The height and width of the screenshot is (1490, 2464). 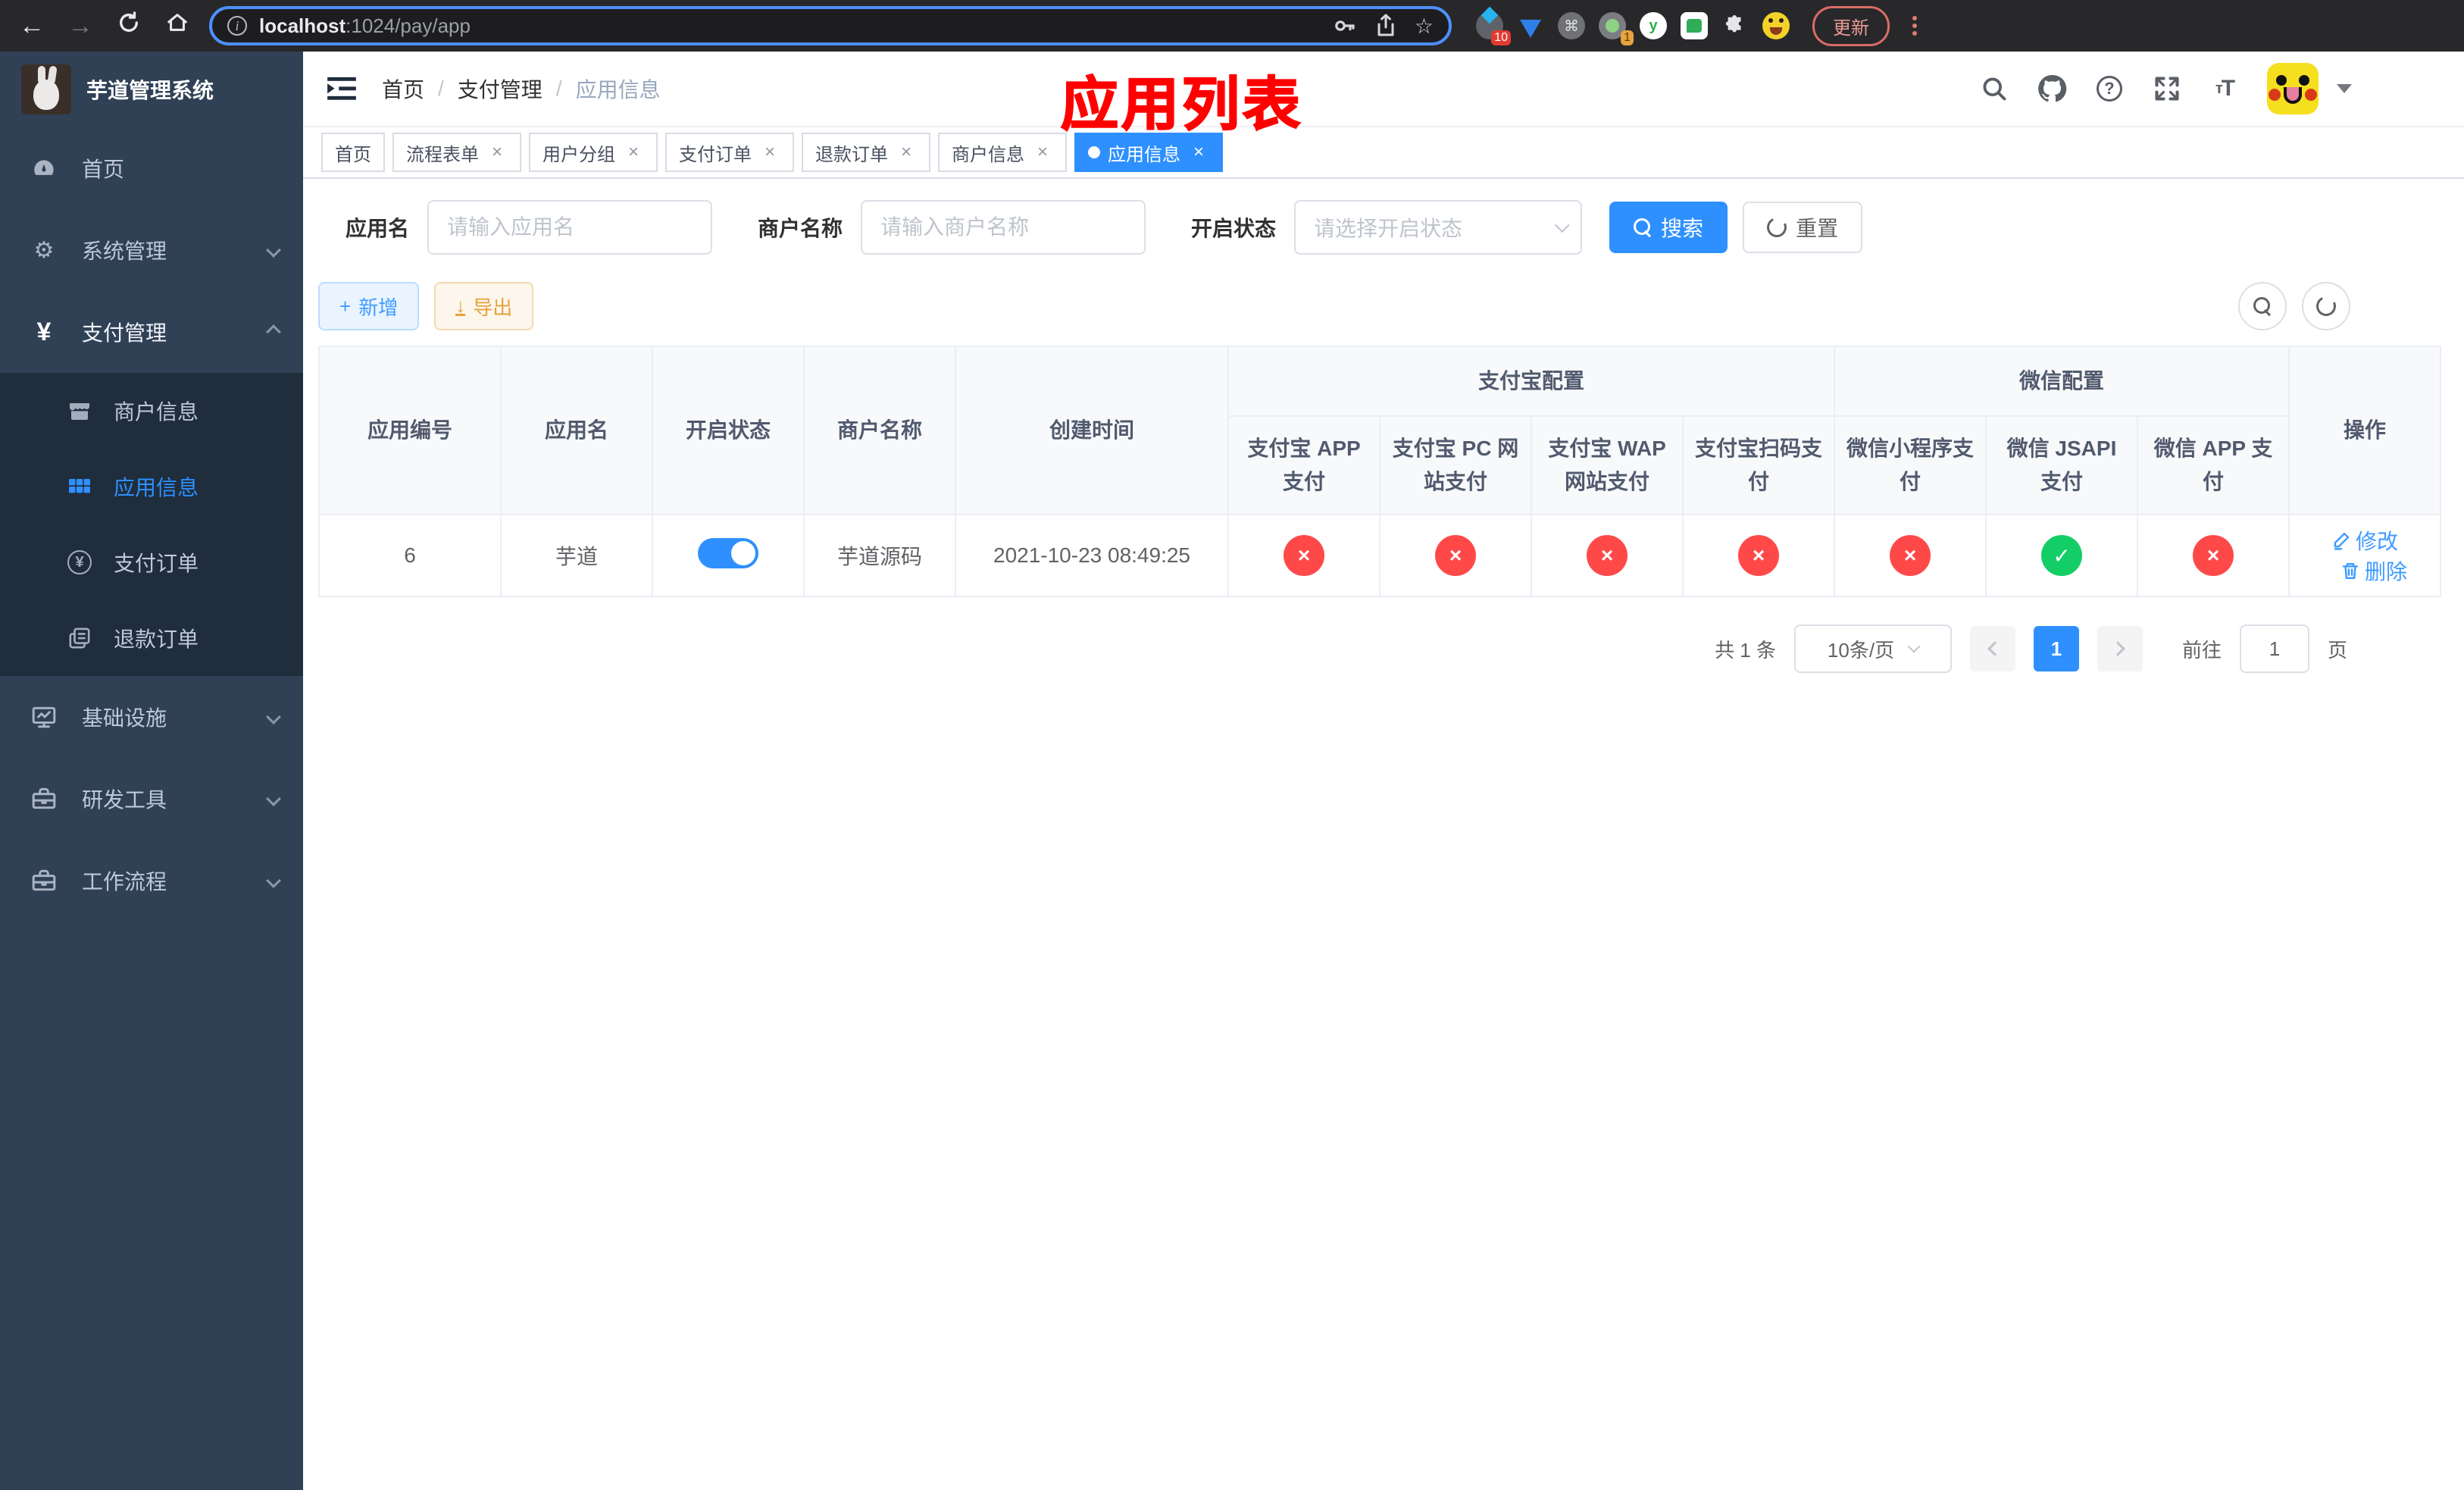 What do you see at coordinates (1851, 26) in the screenshot?
I see `chrome-update-button: 更新` at bounding box center [1851, 26].